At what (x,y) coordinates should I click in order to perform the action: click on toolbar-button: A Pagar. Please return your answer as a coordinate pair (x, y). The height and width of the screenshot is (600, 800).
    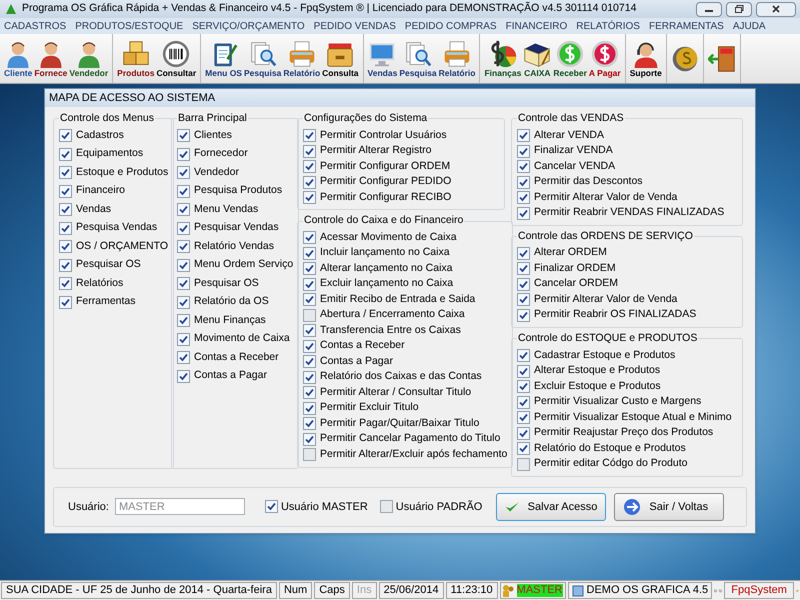
    Looking at the image, I should click on (605, 58).